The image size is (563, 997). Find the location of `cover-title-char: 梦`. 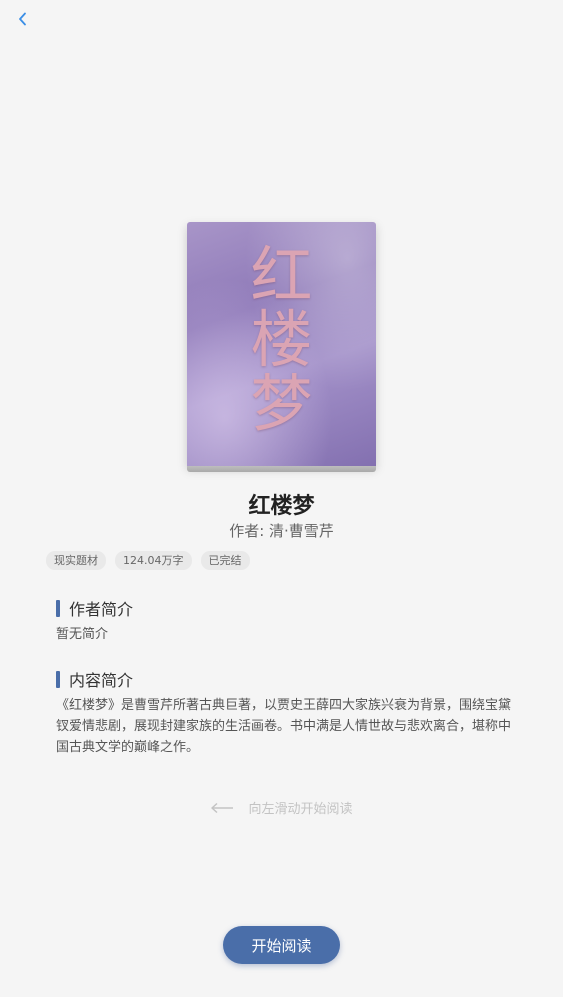

cover-title-char: 梦 is located at coordinates (281, 403).